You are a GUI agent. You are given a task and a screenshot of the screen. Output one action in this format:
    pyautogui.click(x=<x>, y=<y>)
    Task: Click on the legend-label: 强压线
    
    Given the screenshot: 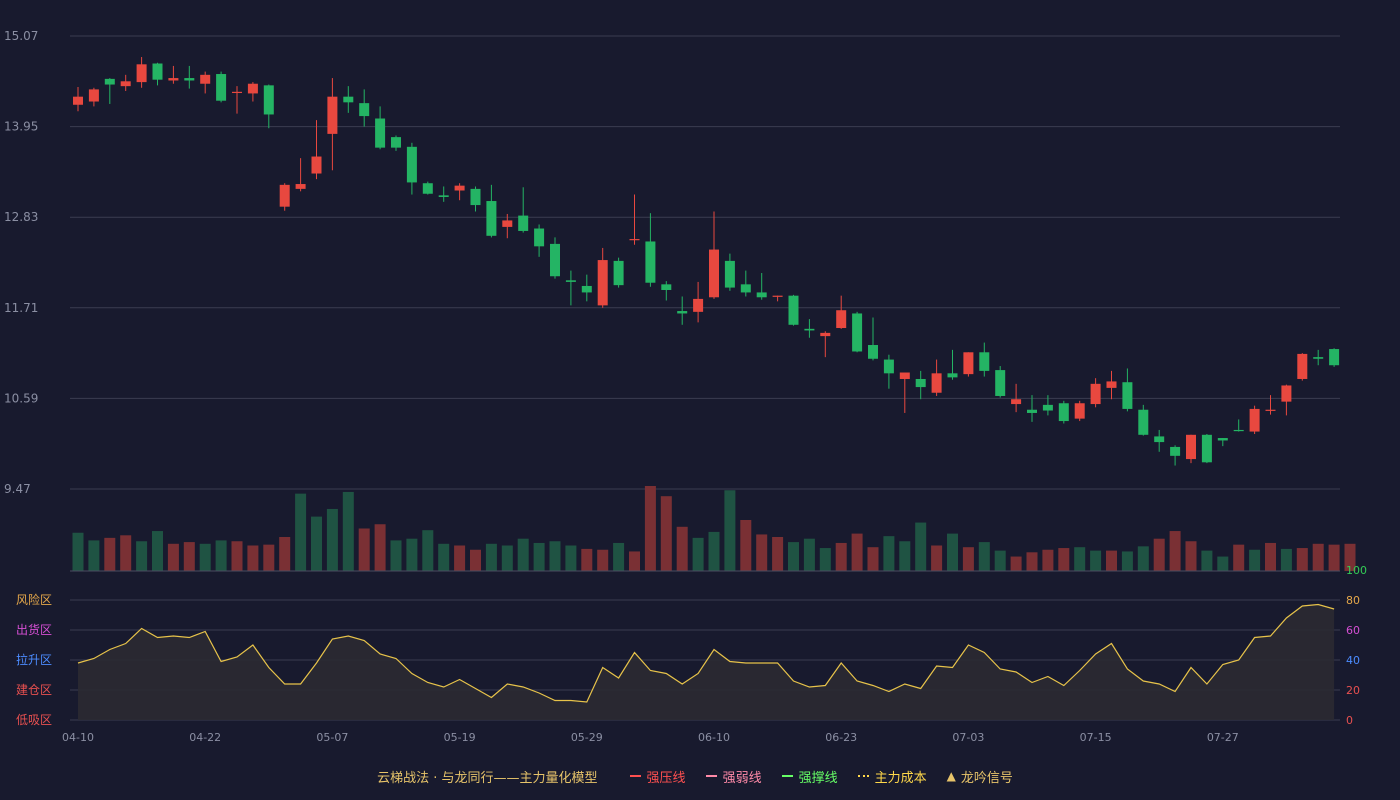 What is the action you would take?
    pyautogui.click(x=666, y=778)
    